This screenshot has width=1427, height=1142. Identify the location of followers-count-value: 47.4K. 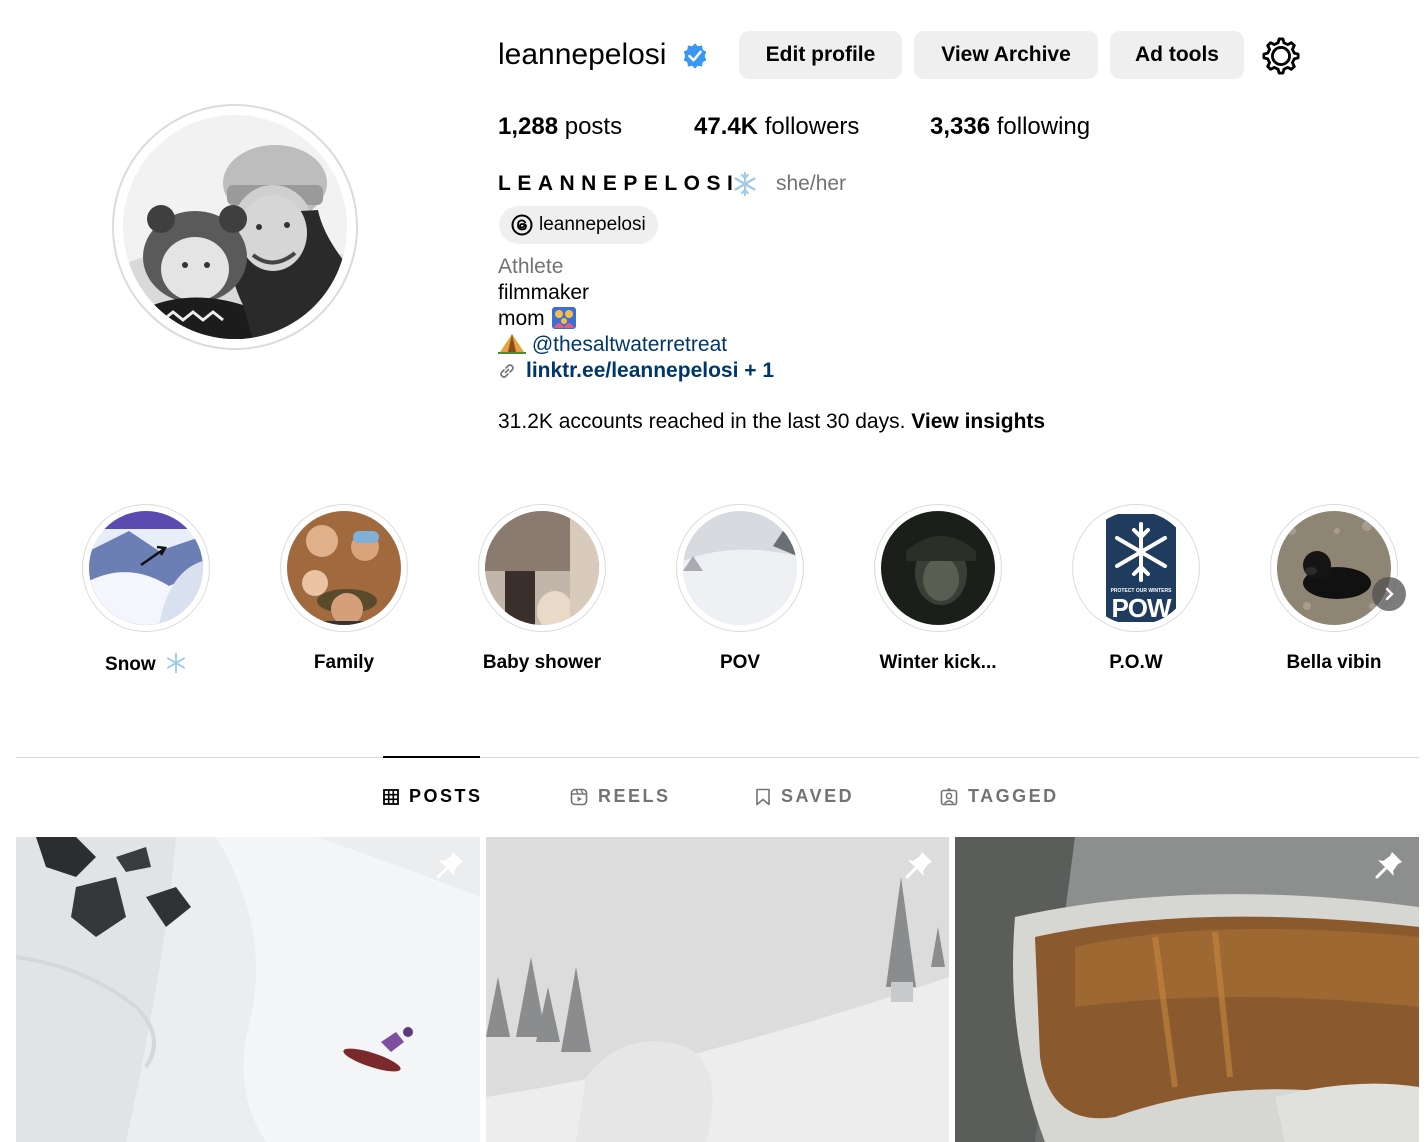
(726, 126).